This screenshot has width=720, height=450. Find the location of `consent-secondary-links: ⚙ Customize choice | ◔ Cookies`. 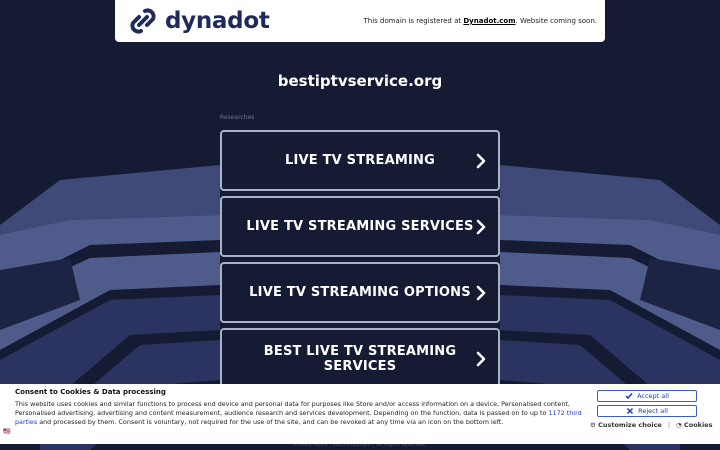

consent-secondary-links: ⚙ Customize choice | ◔ Cookies is located at coordinates (651, 425).